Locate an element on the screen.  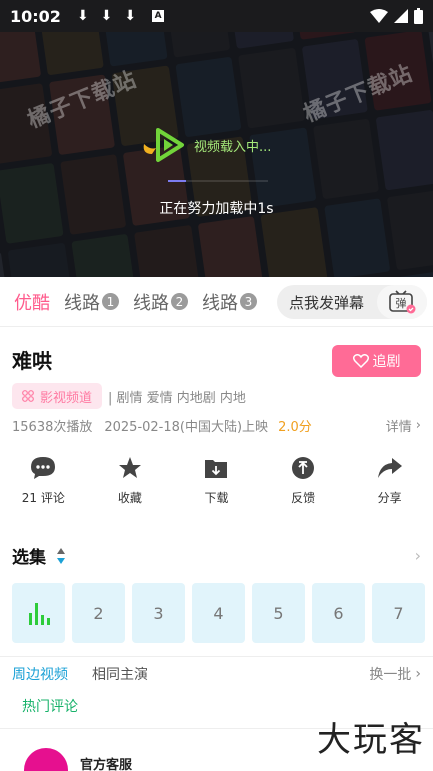
favorite-button: 收藏 is located at coordinates (130, 485).